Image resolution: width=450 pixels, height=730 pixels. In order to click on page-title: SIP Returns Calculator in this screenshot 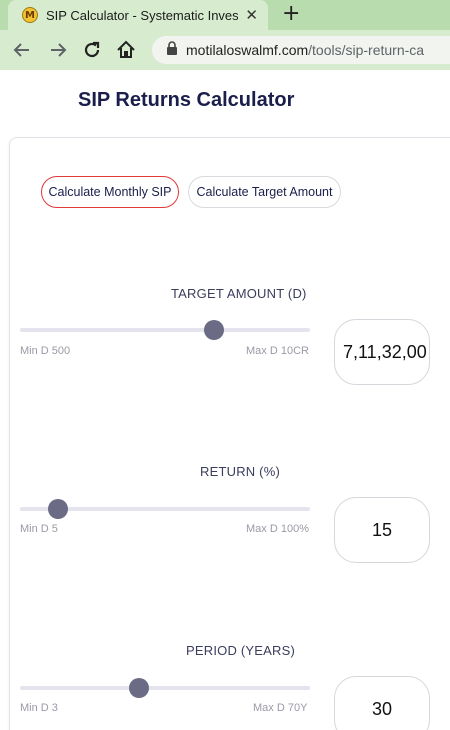, I will do `click(186, 100)`.